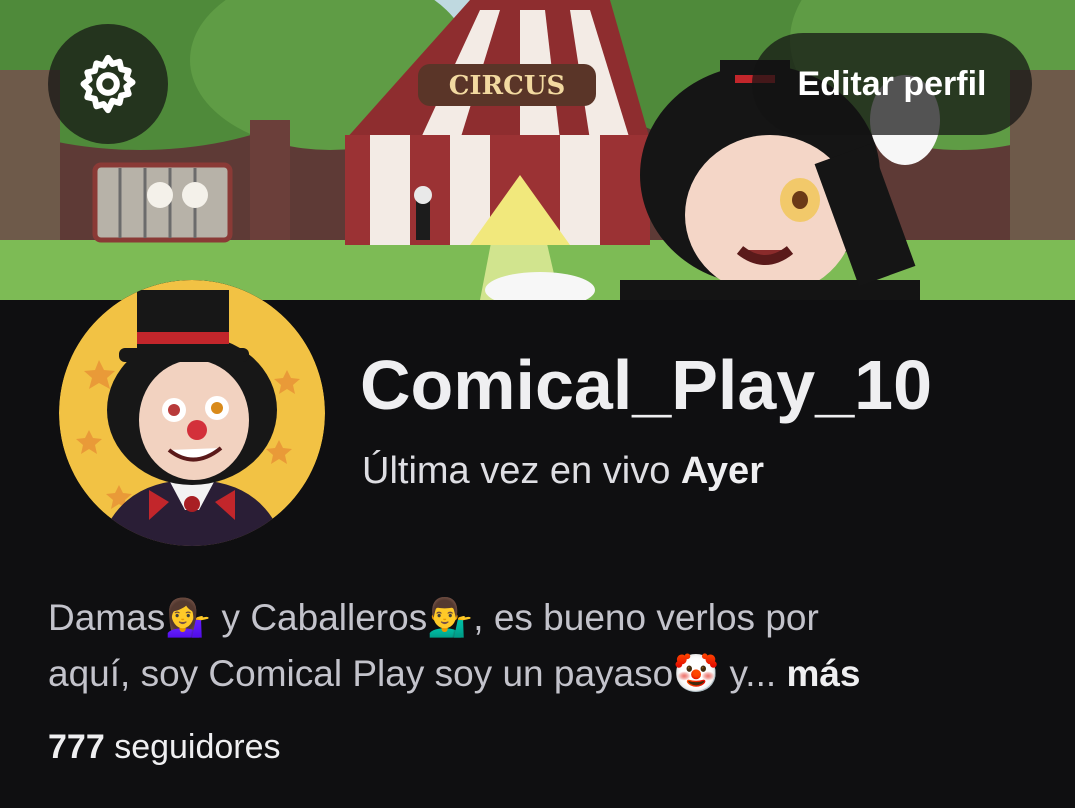 The image size is (1075, 808). What do you see at coordinates (823, 673) in the screenshot?
I see `bio-more-link: más` at bounding box center [823, 673].